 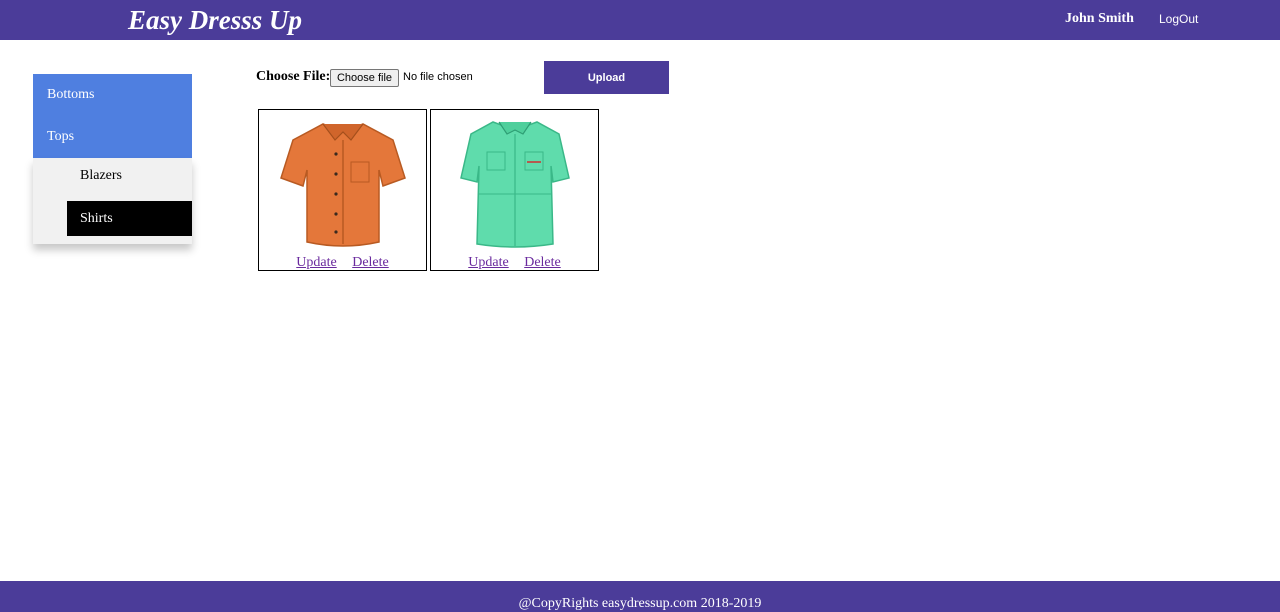 I want to click on user-name: John Smith, so click(x=1099, y=18).